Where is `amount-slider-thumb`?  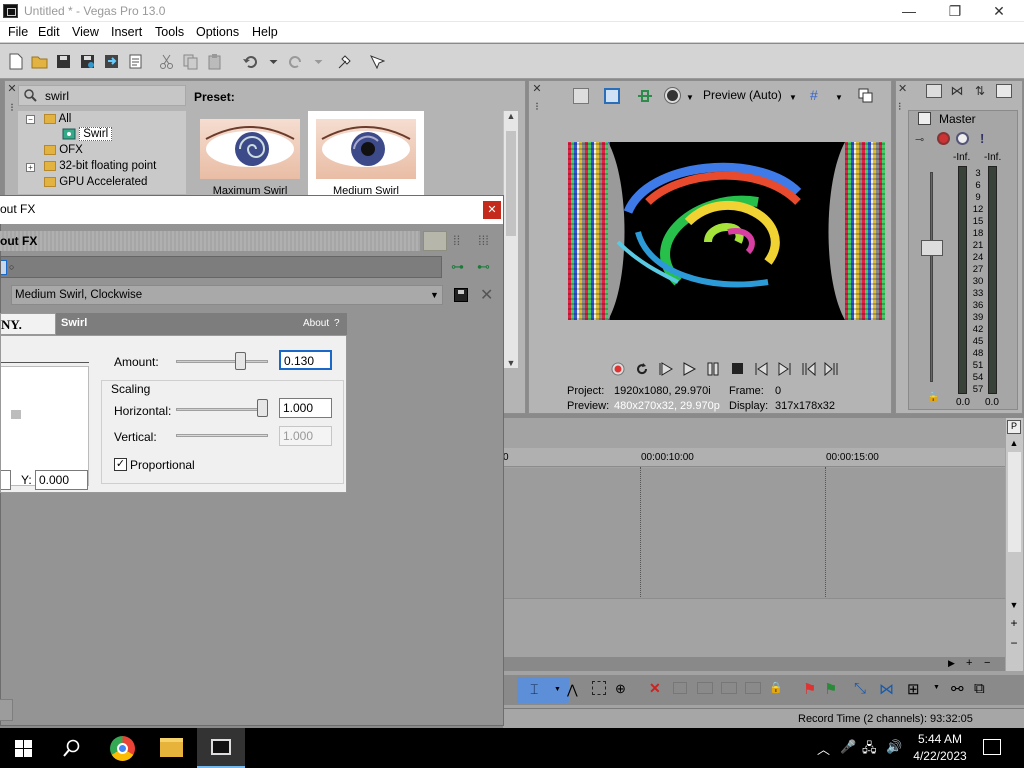 amount-slider-thumb is located at coordinates (241, 361).